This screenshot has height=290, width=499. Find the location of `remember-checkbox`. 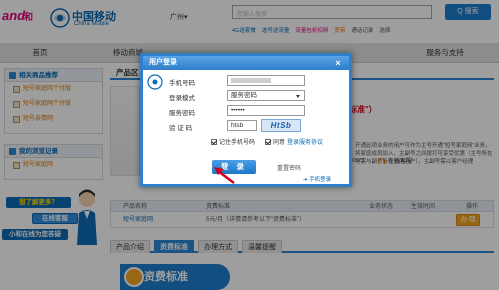

remember-checkbox is located at coordinates (214, 141).